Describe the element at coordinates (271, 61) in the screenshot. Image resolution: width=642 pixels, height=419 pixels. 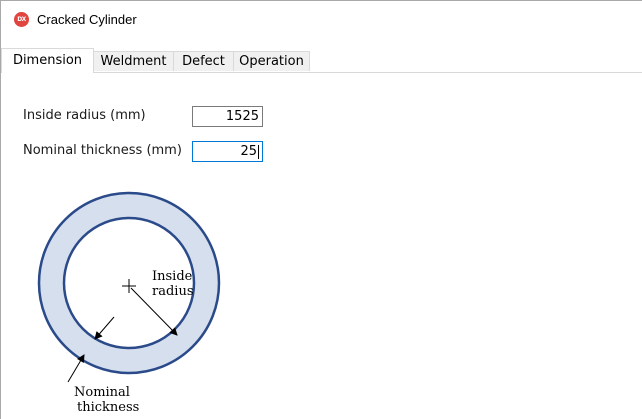
I see `tab-operation: Operation` at that location.